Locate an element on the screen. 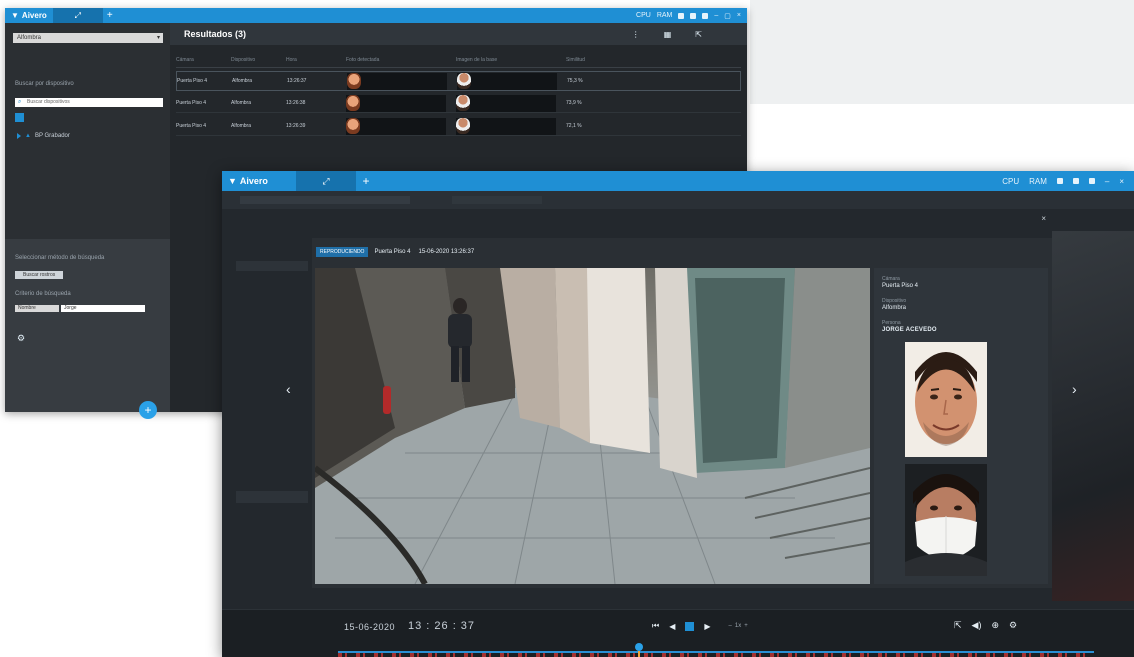 This screenshot has width=1134, height=657. skip-back-icon: ⏮ is located at coordinates (655, 626).